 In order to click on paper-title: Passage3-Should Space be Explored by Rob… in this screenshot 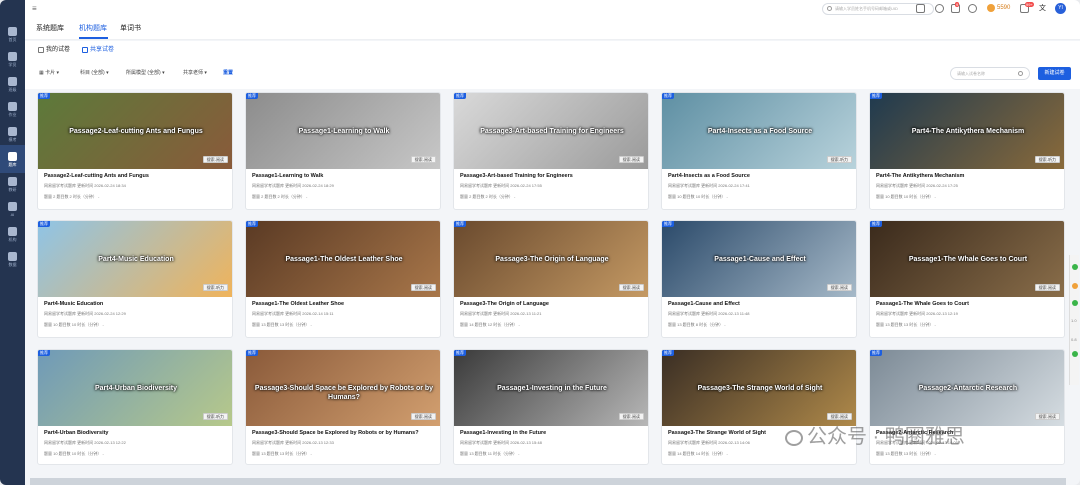, I will do `click(335, 433)`.